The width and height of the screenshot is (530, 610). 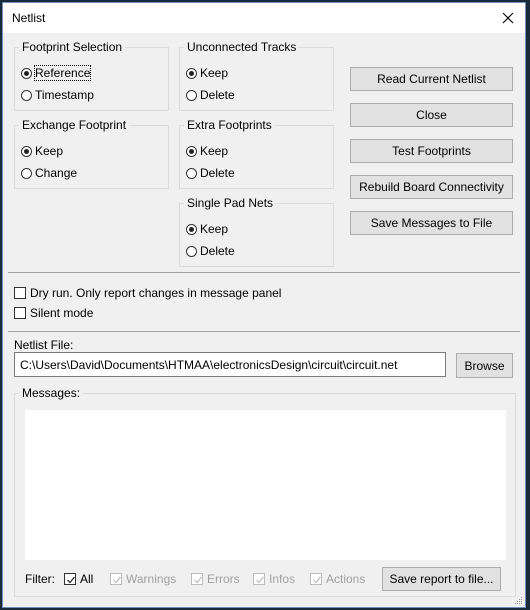 What do you see at coordinates (256, 75) in the screenshot?
I see `unconnected-tracks-group: Unconnected Tracks Keep Delete` at bounding box center [256, 75].